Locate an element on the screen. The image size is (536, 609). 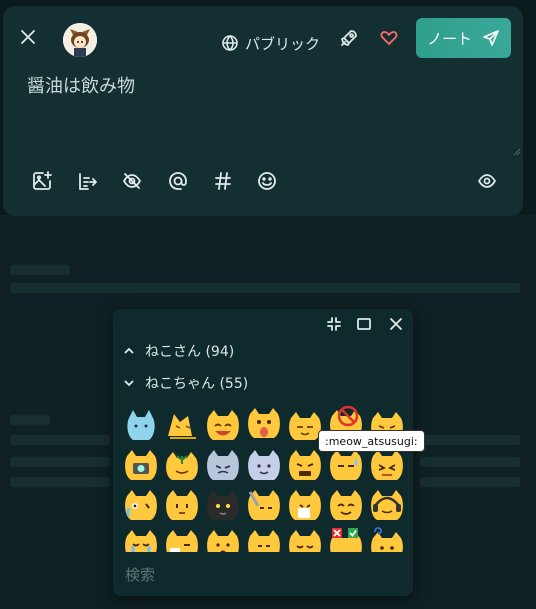
emoji-button is located at coordinates (267, 181).